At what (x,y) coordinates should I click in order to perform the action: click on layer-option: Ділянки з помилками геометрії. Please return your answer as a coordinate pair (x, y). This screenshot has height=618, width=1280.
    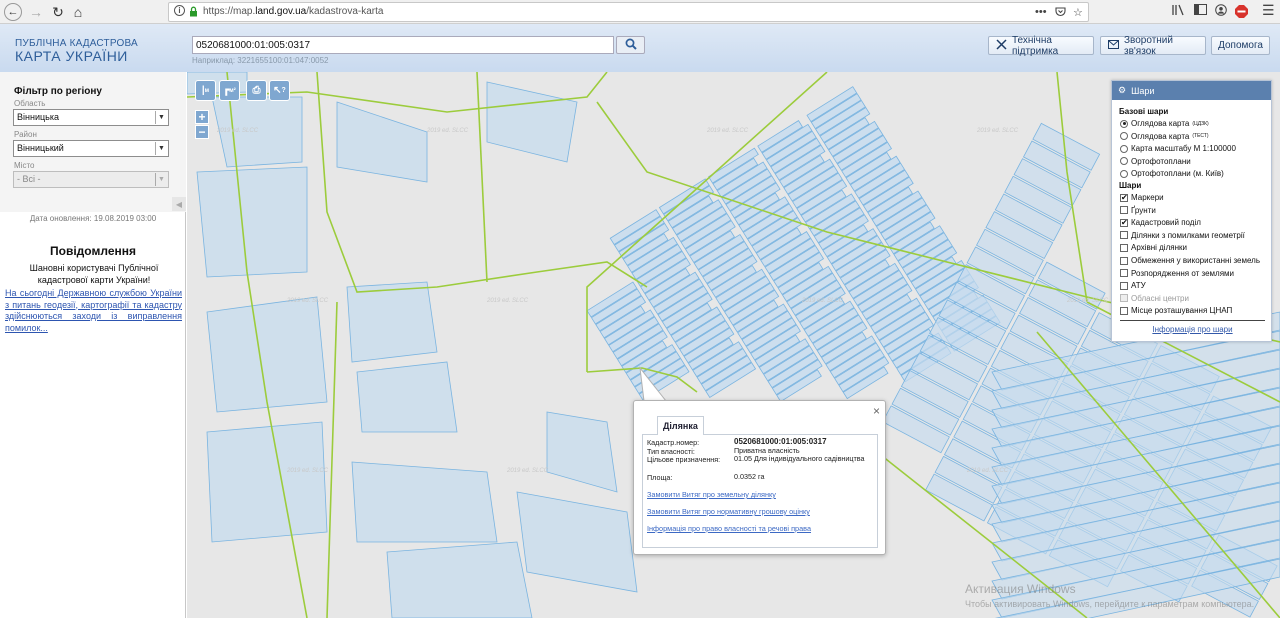
    Looking at the image, I should click on (1182, 235).